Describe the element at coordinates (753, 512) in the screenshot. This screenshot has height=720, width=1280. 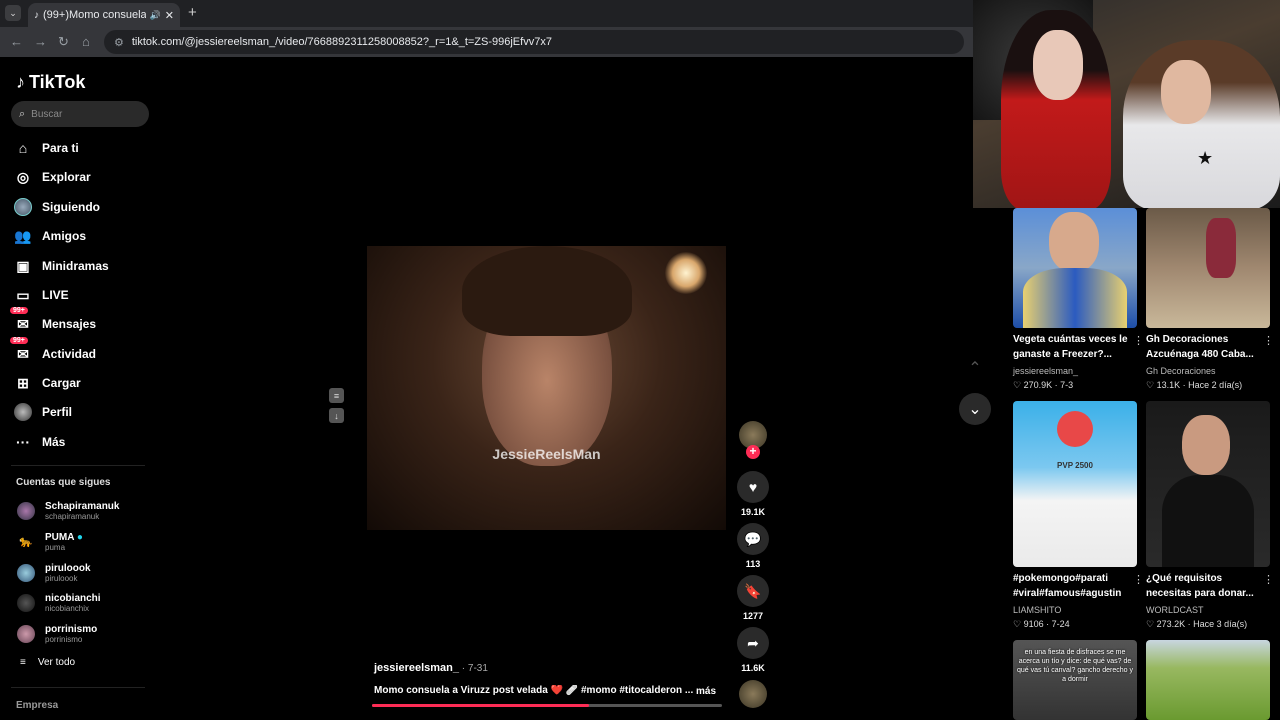
I see `like-count: 19.1K` at that location.